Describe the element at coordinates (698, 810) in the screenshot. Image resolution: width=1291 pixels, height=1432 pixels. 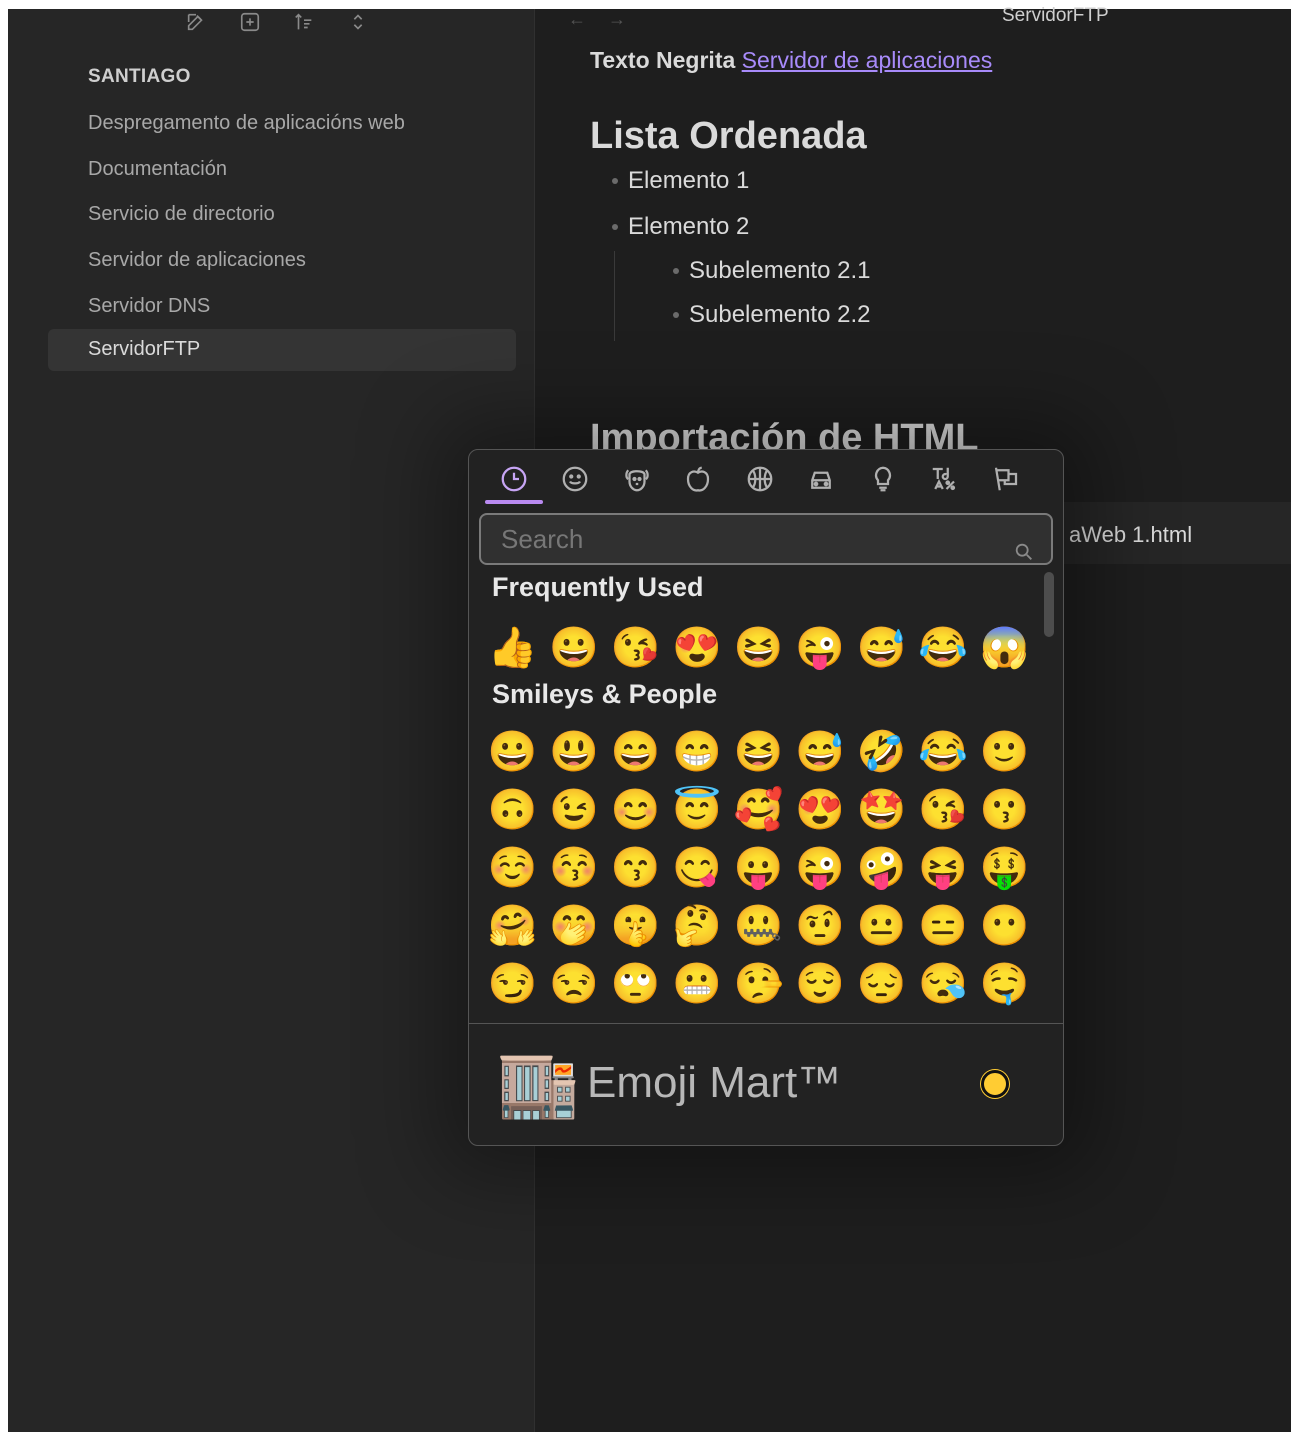
I see `emoji: 😇` at that location.